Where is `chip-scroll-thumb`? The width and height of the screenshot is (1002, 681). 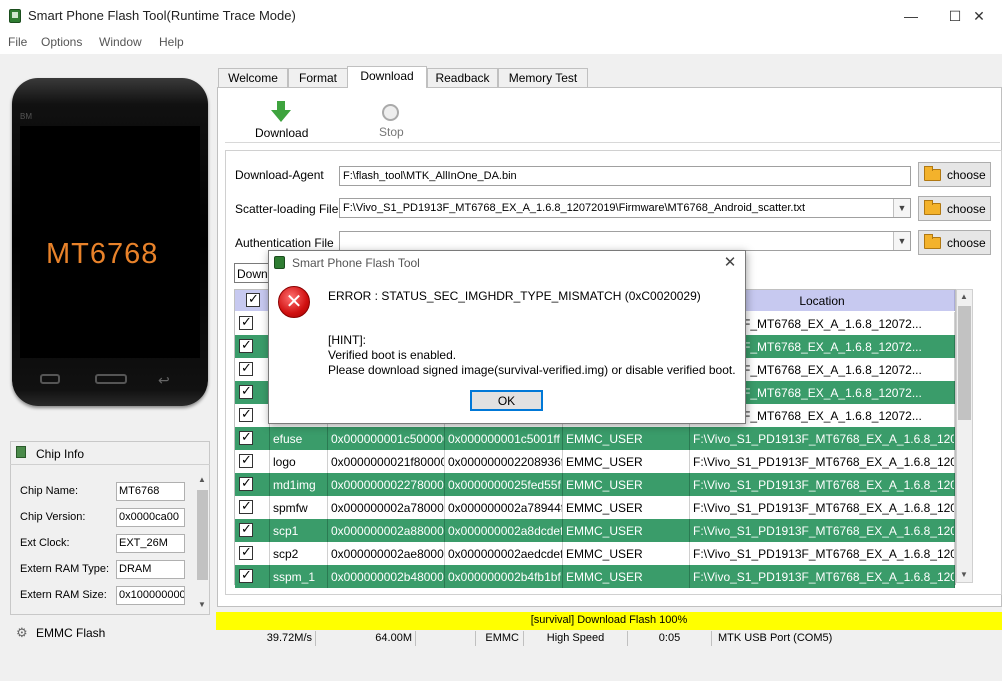
chip-scroll-thumb is located at coordinates (202, 535).